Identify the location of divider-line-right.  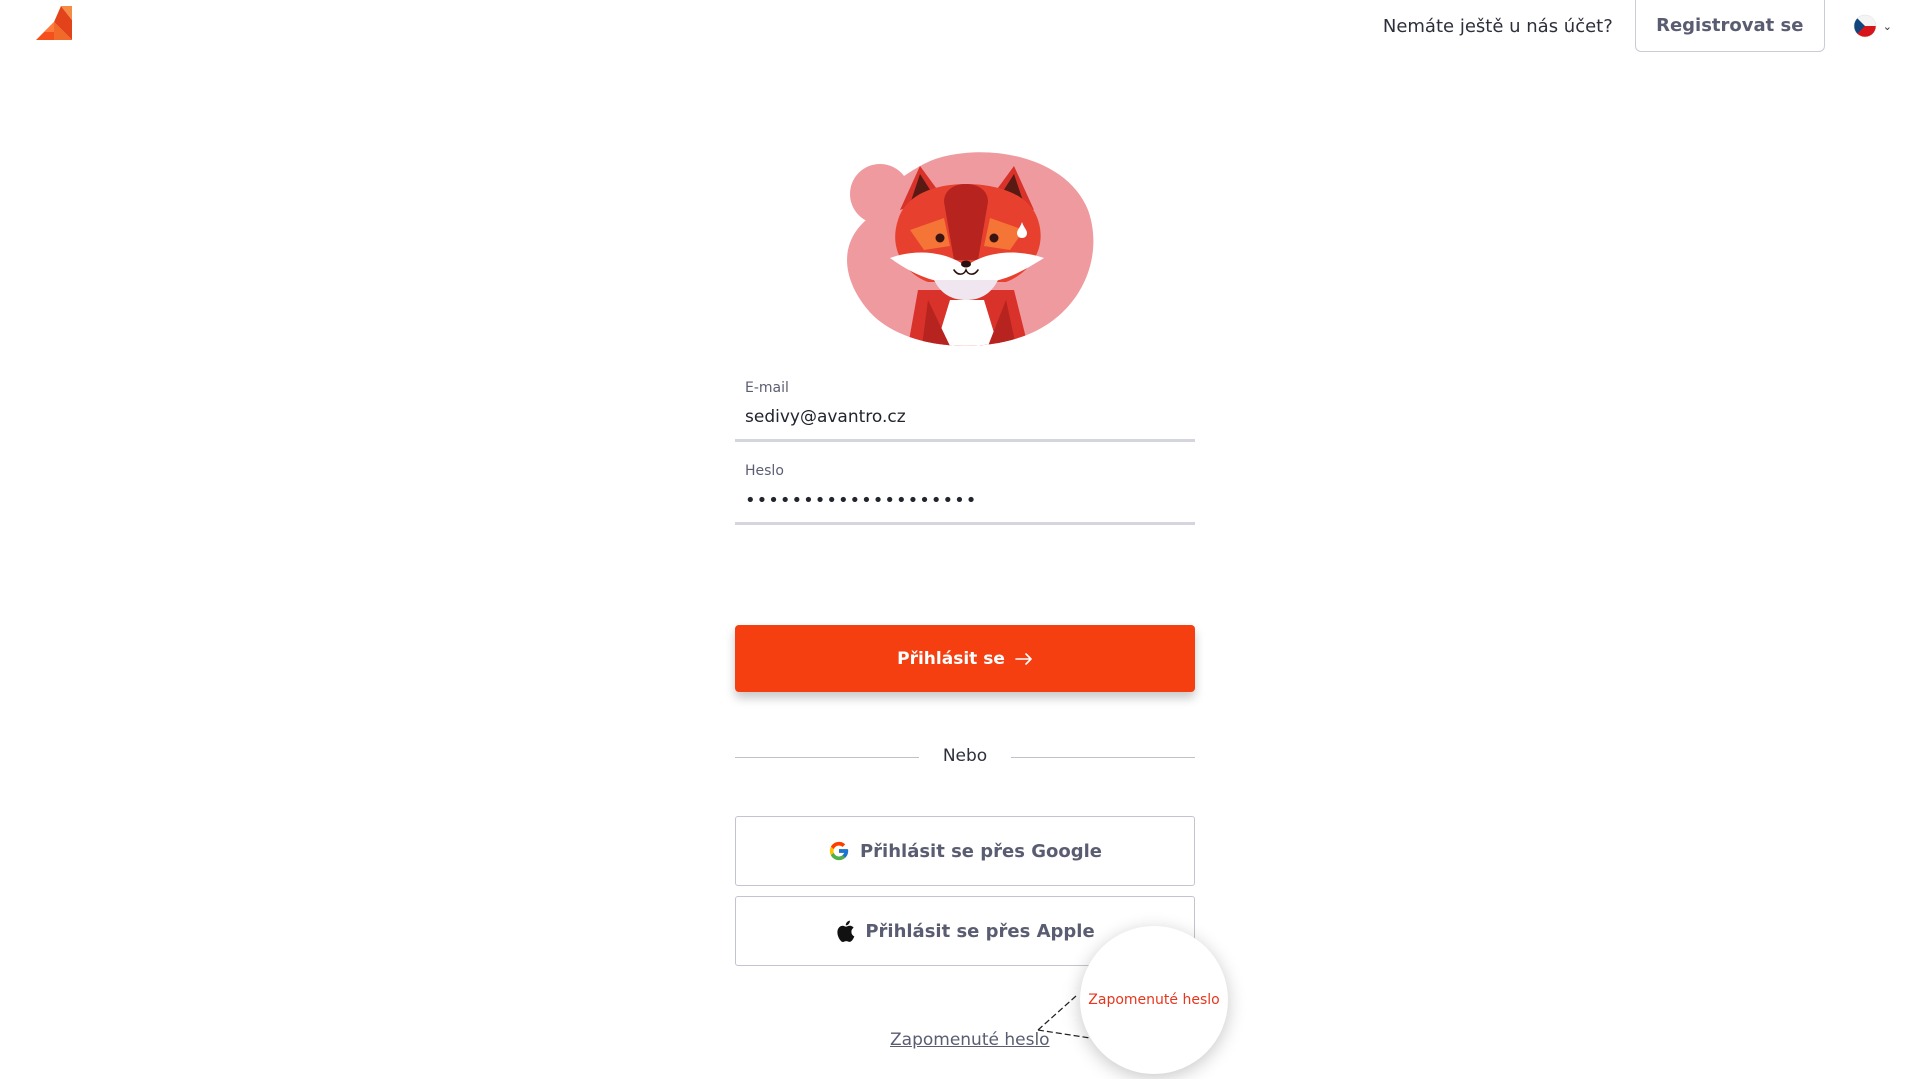
(1103, 757).